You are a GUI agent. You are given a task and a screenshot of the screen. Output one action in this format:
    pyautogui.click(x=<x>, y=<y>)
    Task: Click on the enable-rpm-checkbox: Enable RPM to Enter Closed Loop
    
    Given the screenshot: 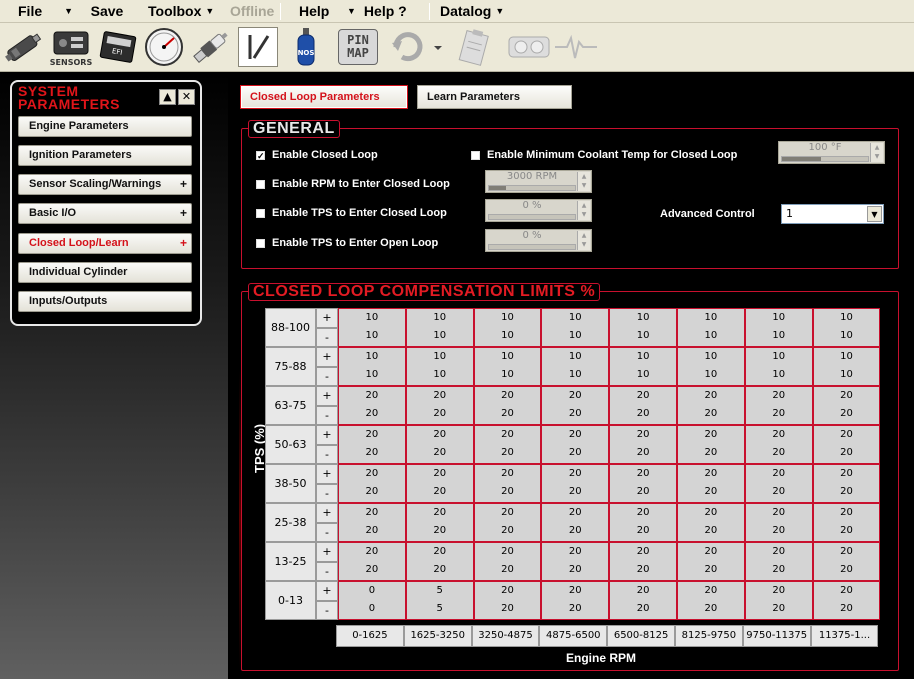 What is the action you would take?
    pyautogui.click(x=353, y=184)
    